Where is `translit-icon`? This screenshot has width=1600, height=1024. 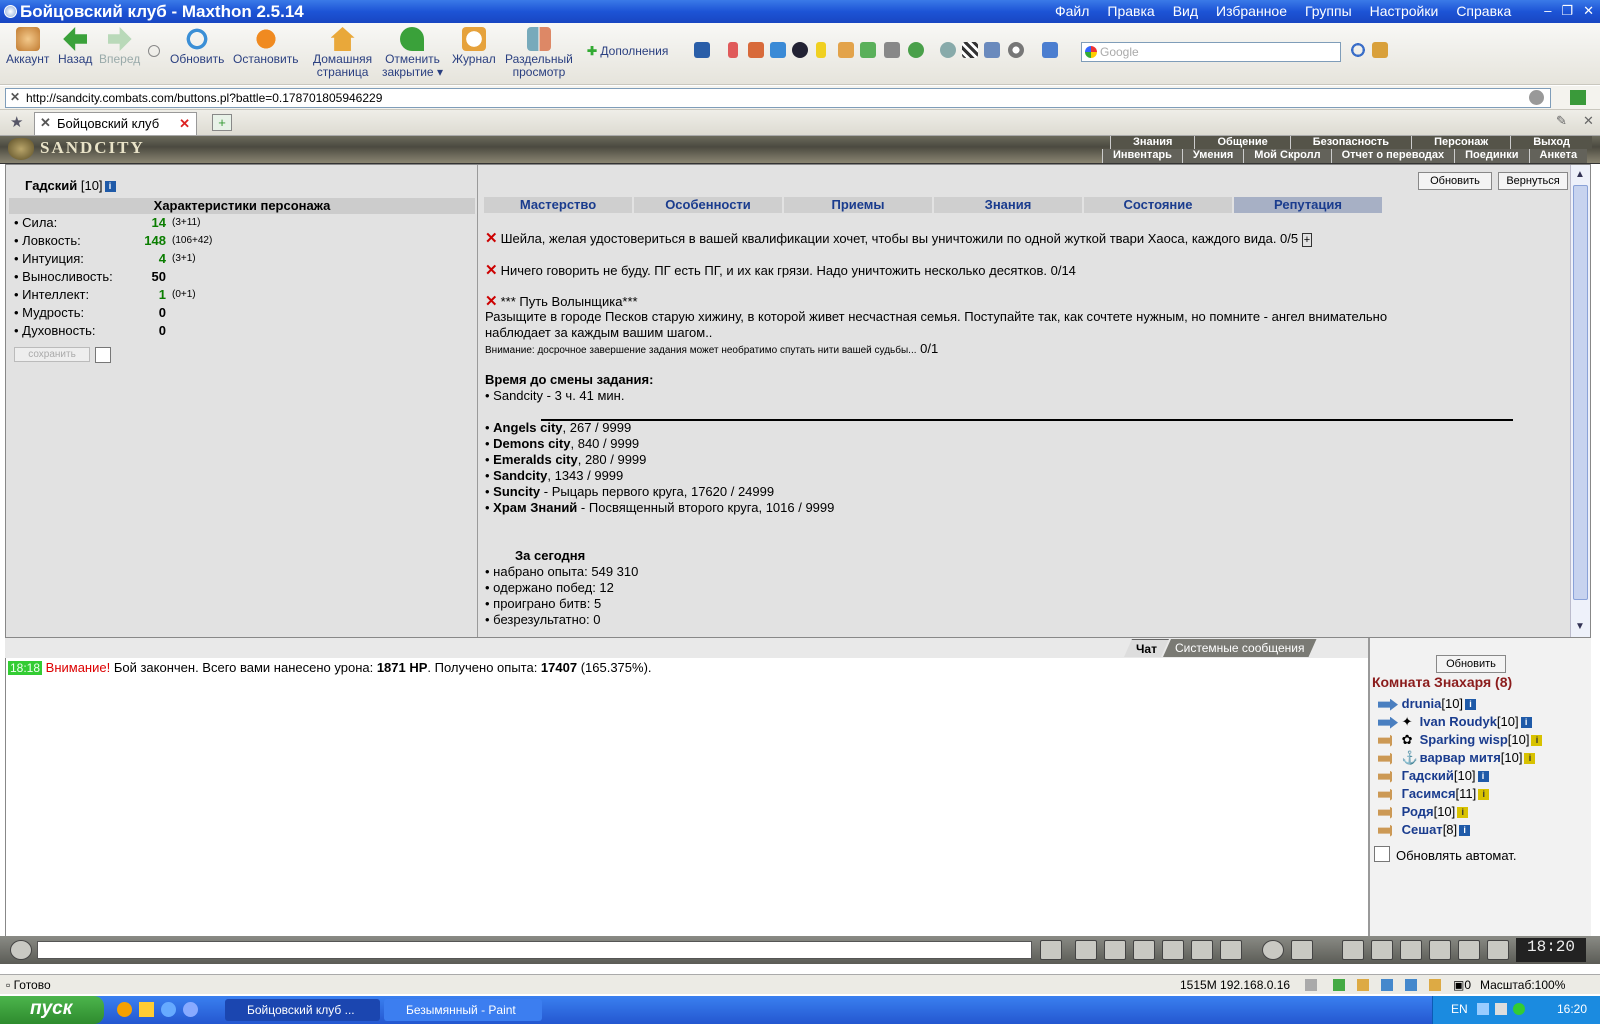
translit-icon is located at coordinates (1202, 950).